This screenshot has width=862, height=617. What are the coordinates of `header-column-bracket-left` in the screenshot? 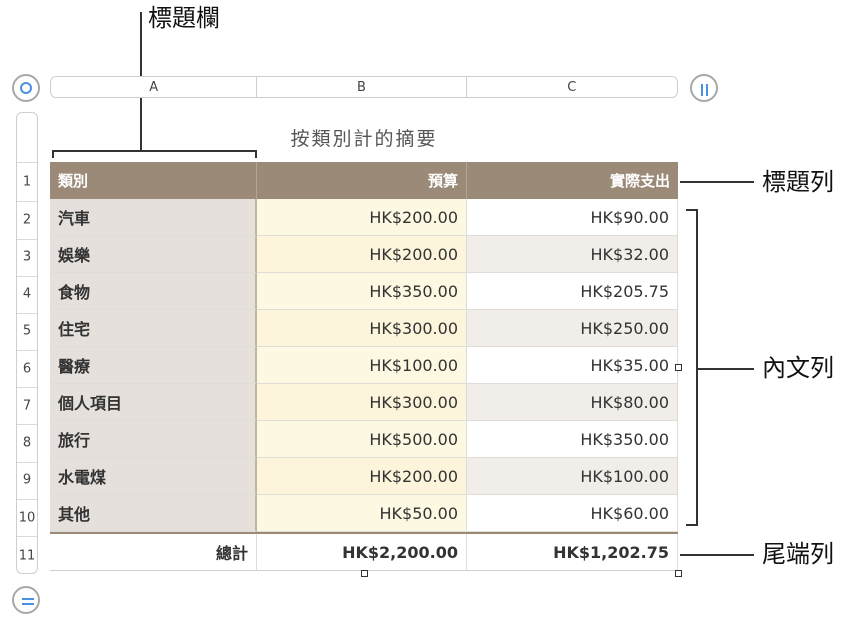 It's located at (53, 154).